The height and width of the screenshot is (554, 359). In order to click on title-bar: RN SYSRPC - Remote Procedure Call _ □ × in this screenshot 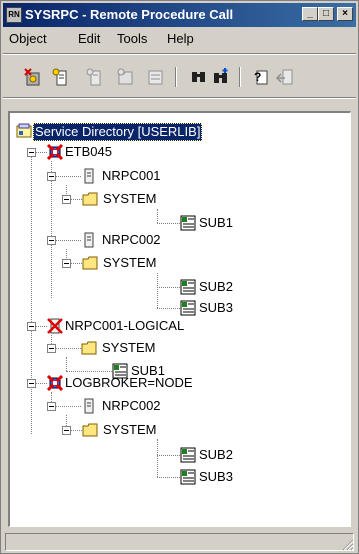, I will do `click(179, 15)`.